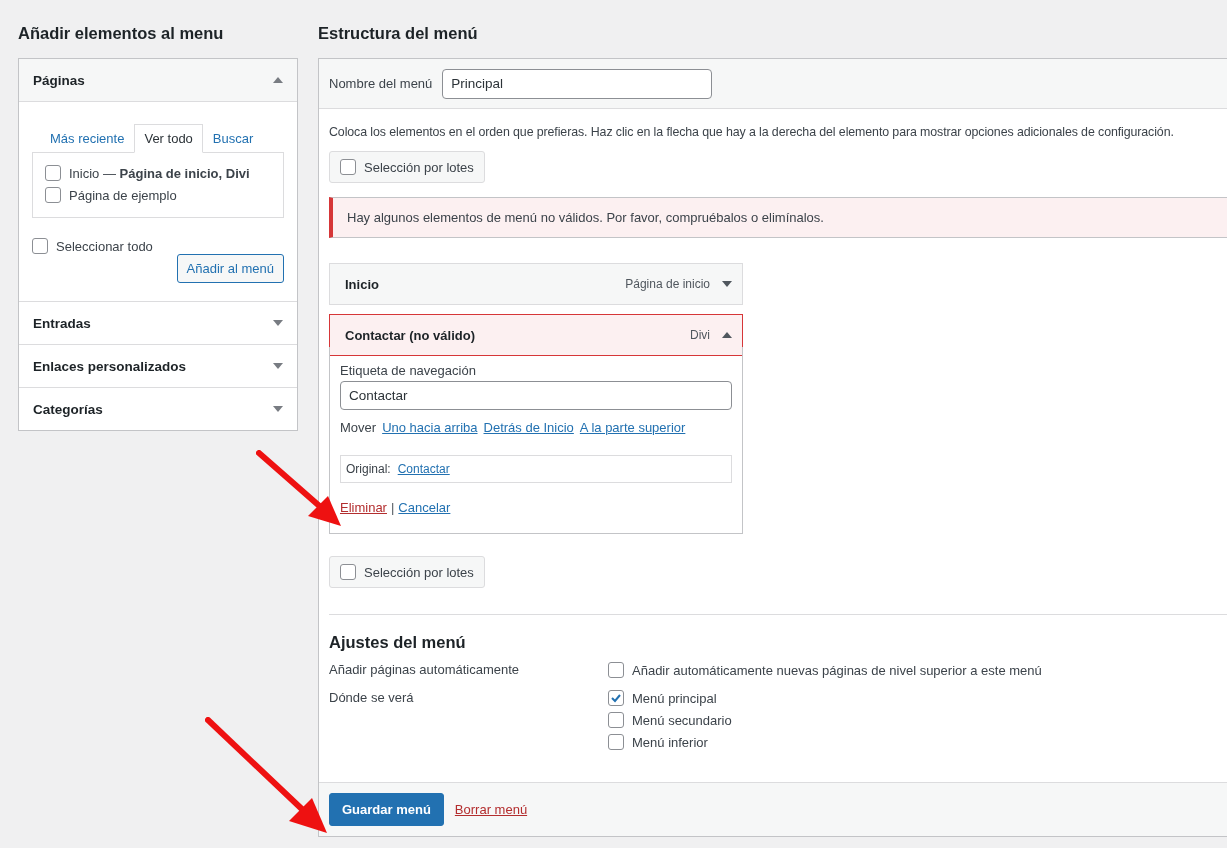 This screenshot has width=1227, height=848. I want to click on page-label: Página de ejemplo, so click(123, 195).